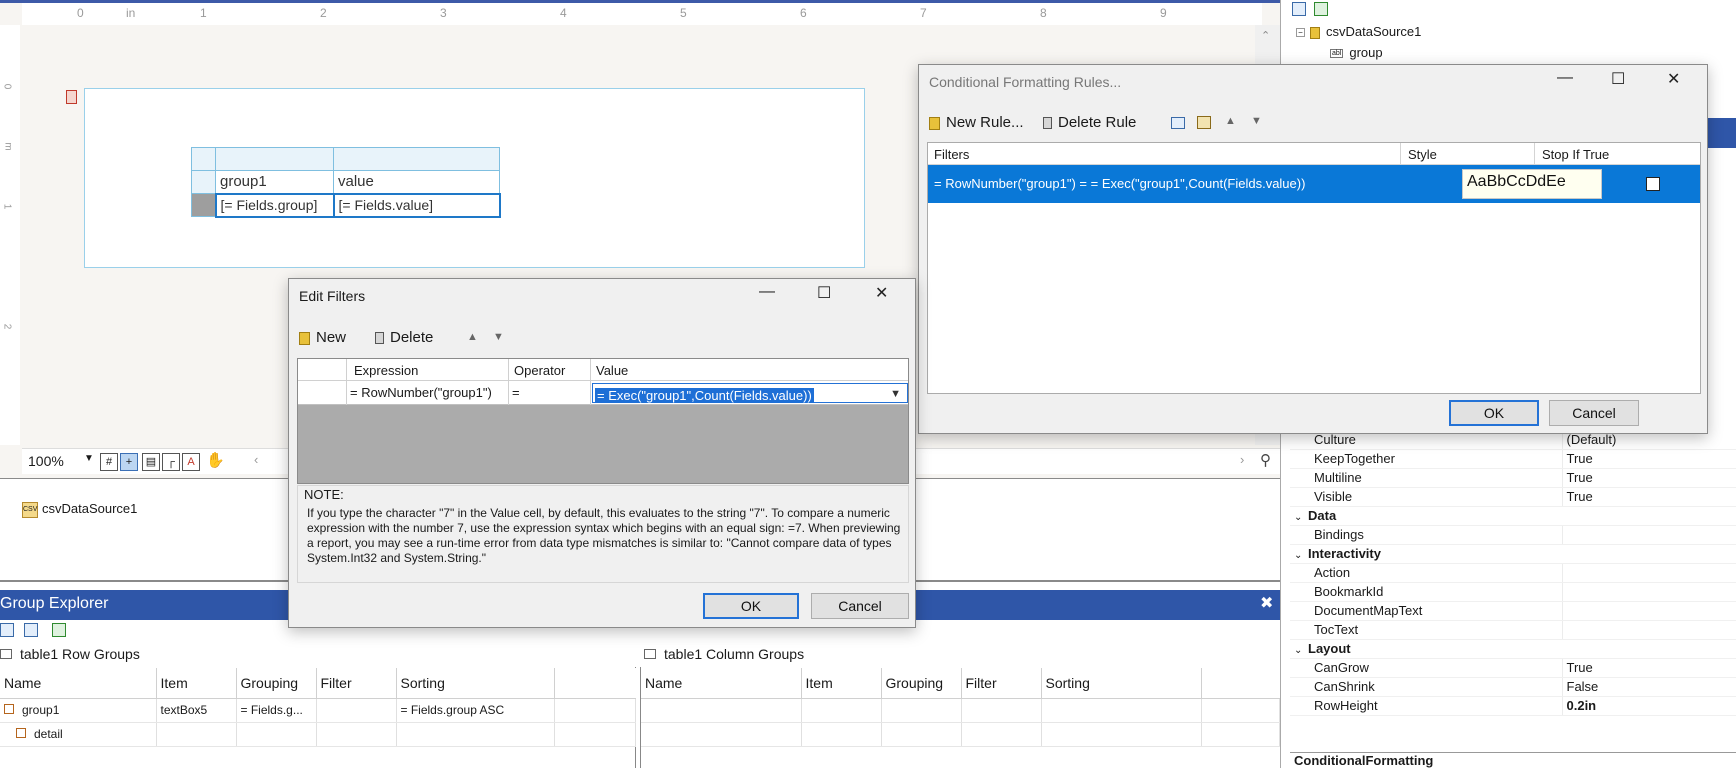 This screenshot has width=1736, height=768. Describe the element at coordinates (1653, 184) in the screenshot. I see `stop-if-true-checkbox` at that location.